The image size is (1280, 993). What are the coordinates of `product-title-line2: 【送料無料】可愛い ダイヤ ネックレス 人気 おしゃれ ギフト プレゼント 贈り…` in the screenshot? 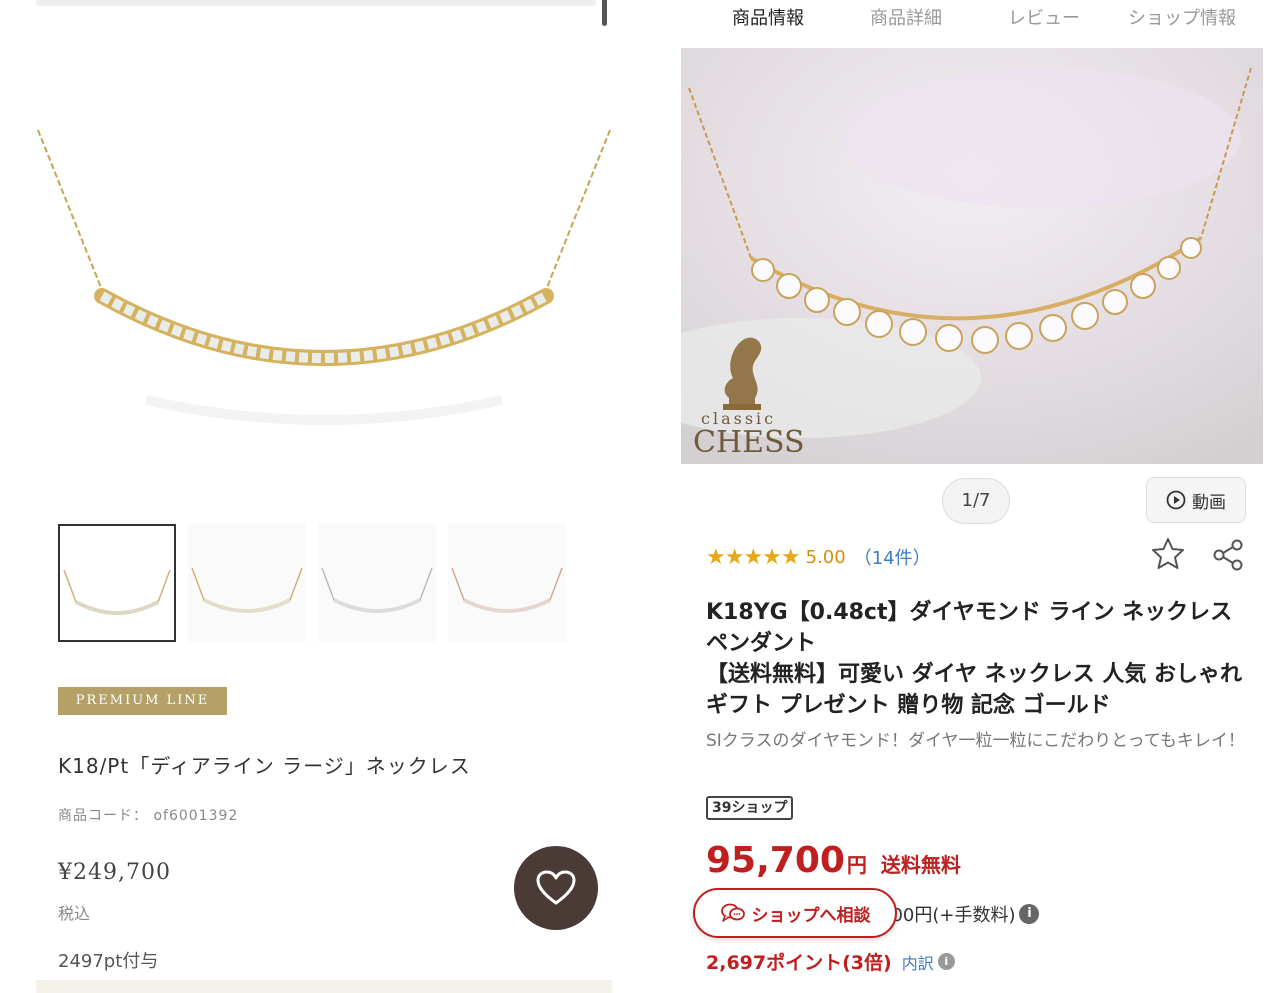 It's located at (974, 690).